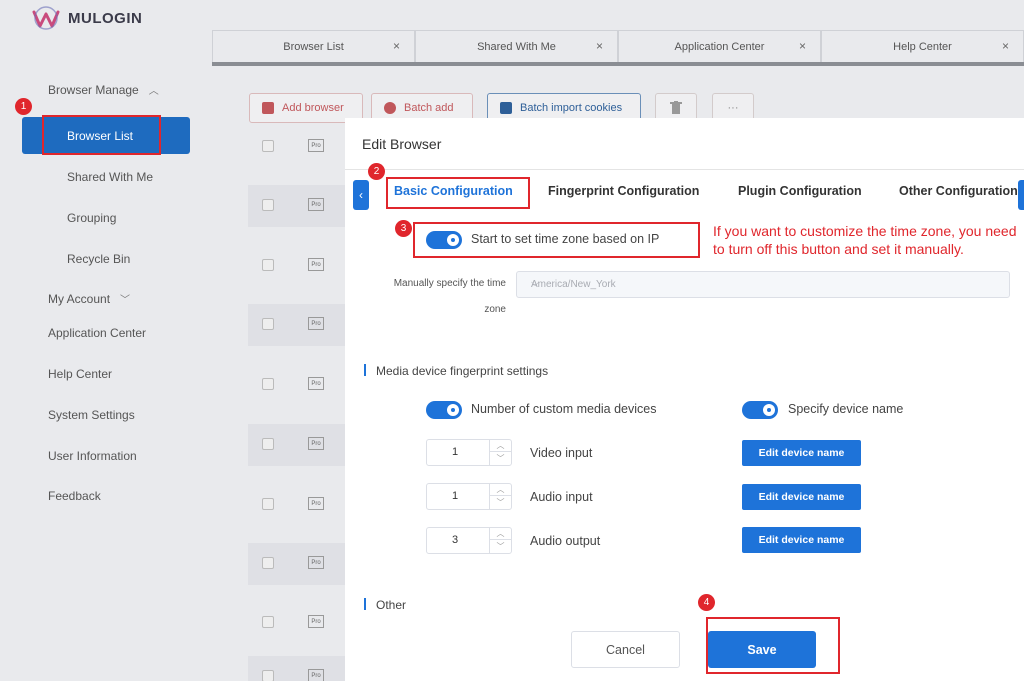 Image resolution: width=1024 pixels, height=681 pixels. Describe the element at coordinates (80, 374) in the screenshot. I see `sidebar-item-help-center: Help Center` at that location.